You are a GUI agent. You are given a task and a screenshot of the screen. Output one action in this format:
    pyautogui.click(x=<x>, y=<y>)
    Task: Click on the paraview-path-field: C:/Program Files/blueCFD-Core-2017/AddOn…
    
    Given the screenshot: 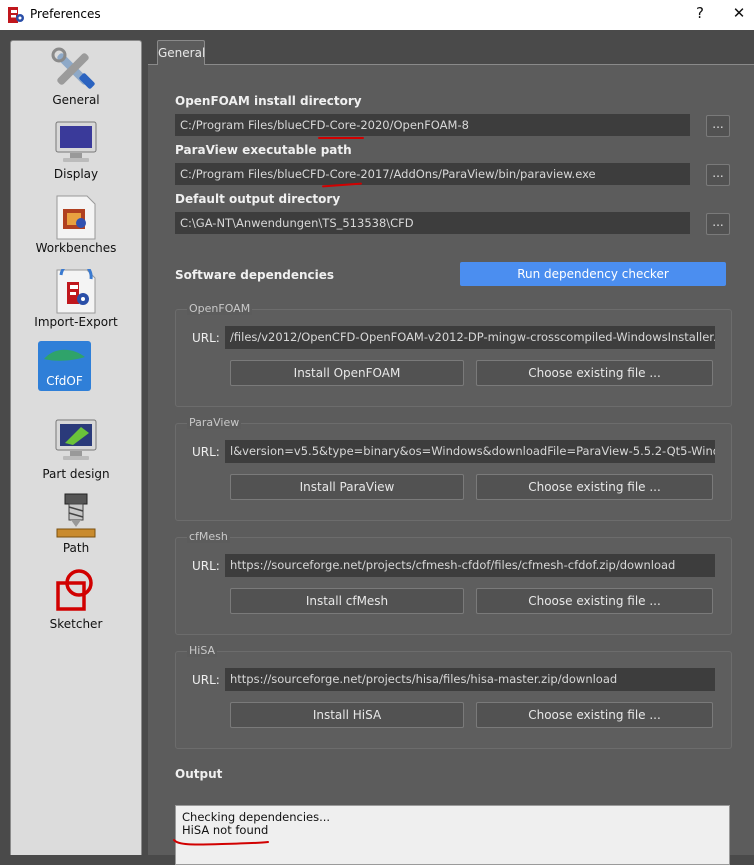 What is the action you would take?
    pyautogui.click(x=432, y=174)
    